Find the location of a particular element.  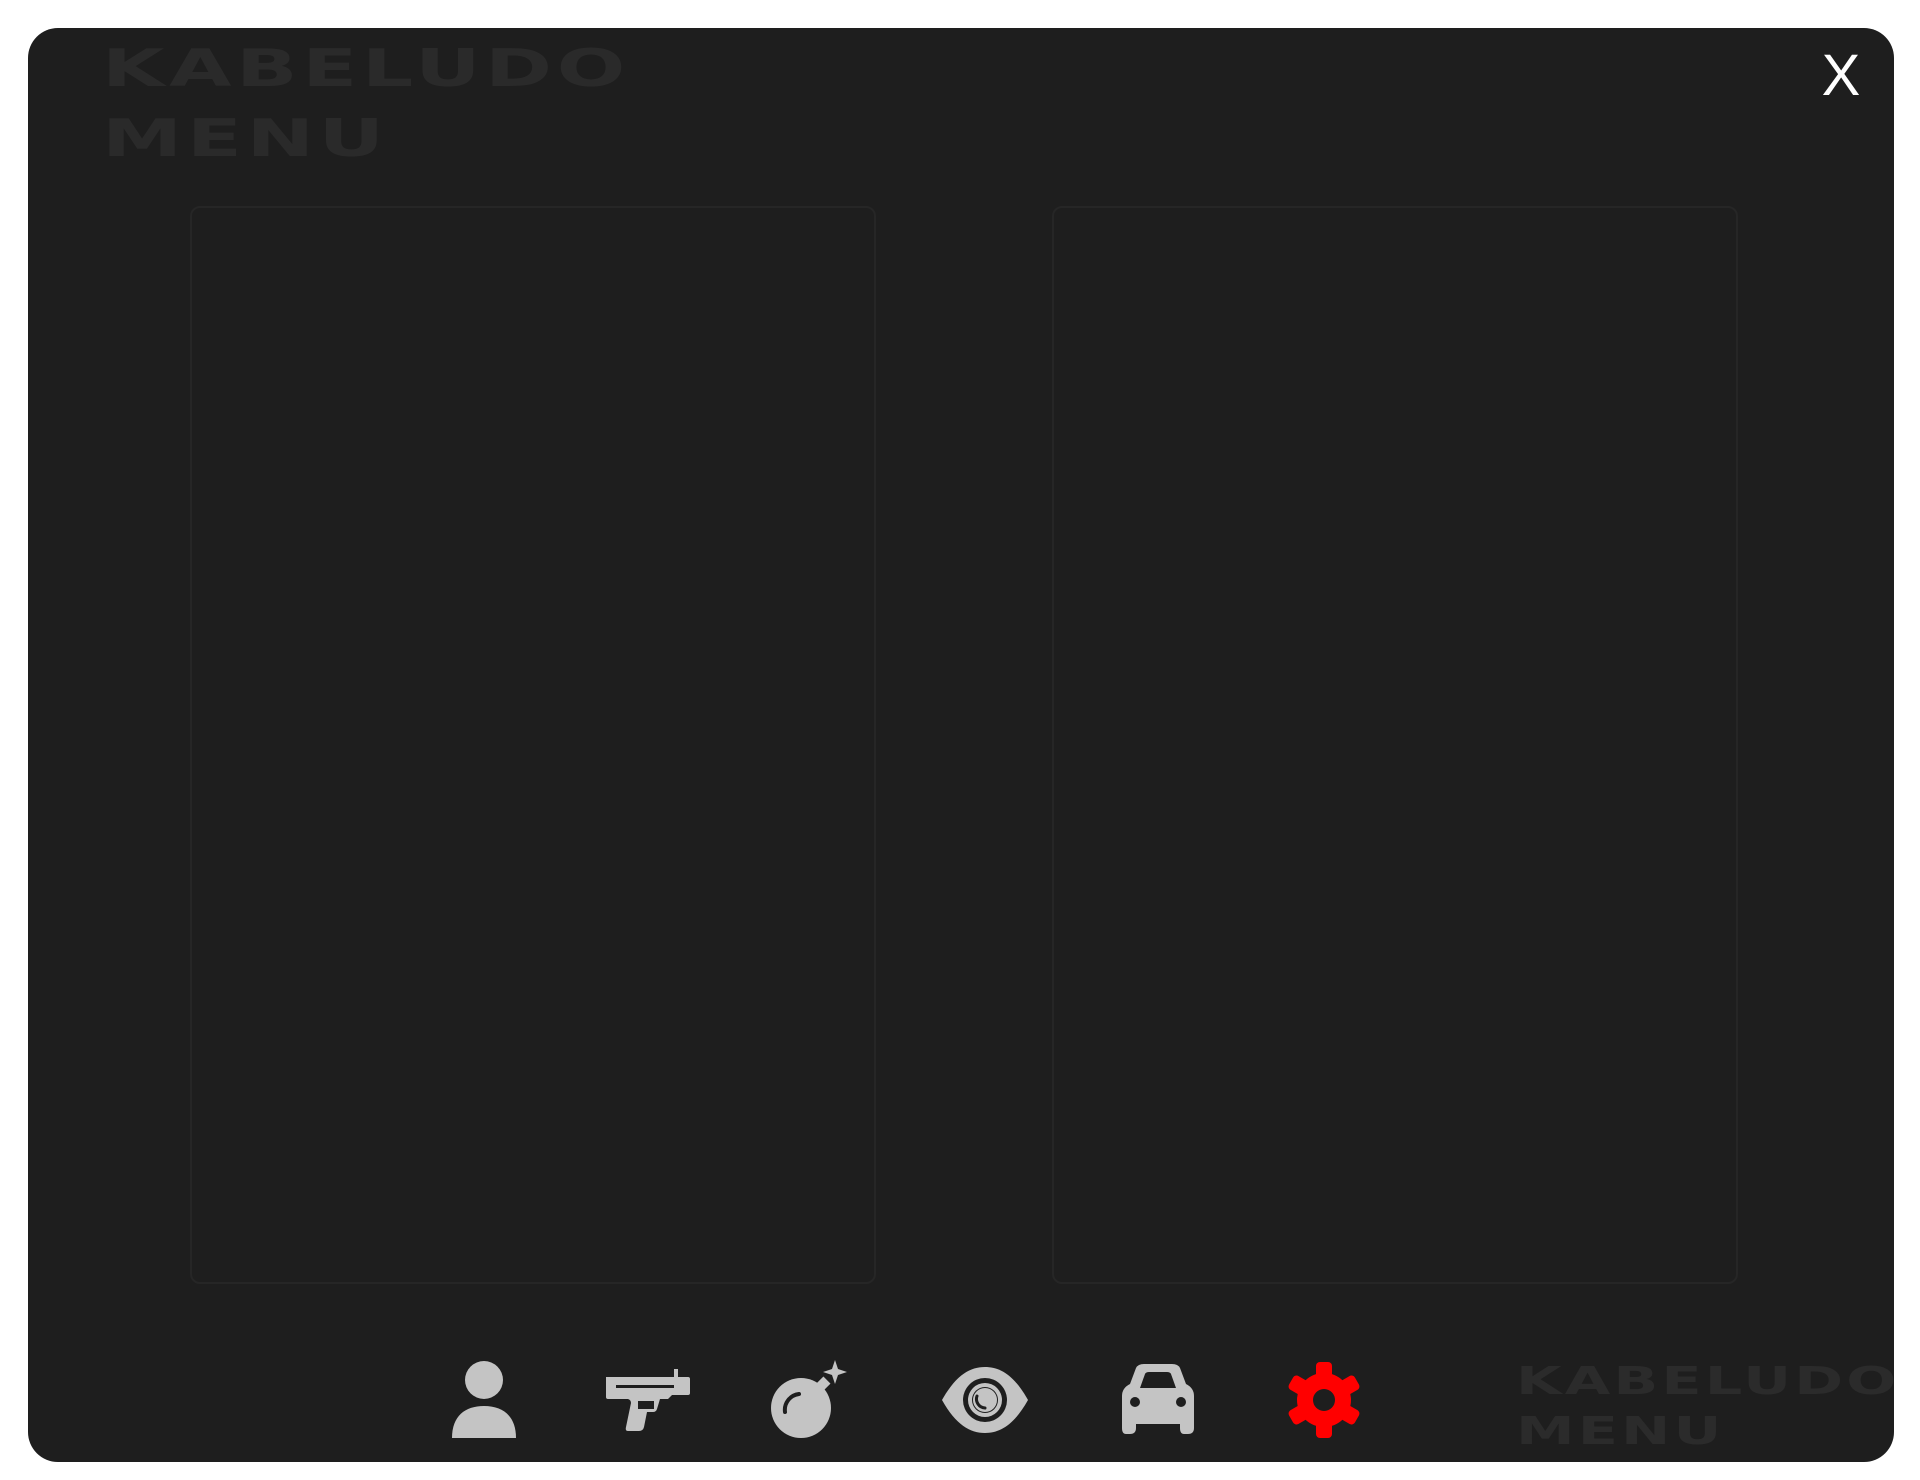

brand-line1-bottom: KABELUDO is located at coordinates (1705, 1381).